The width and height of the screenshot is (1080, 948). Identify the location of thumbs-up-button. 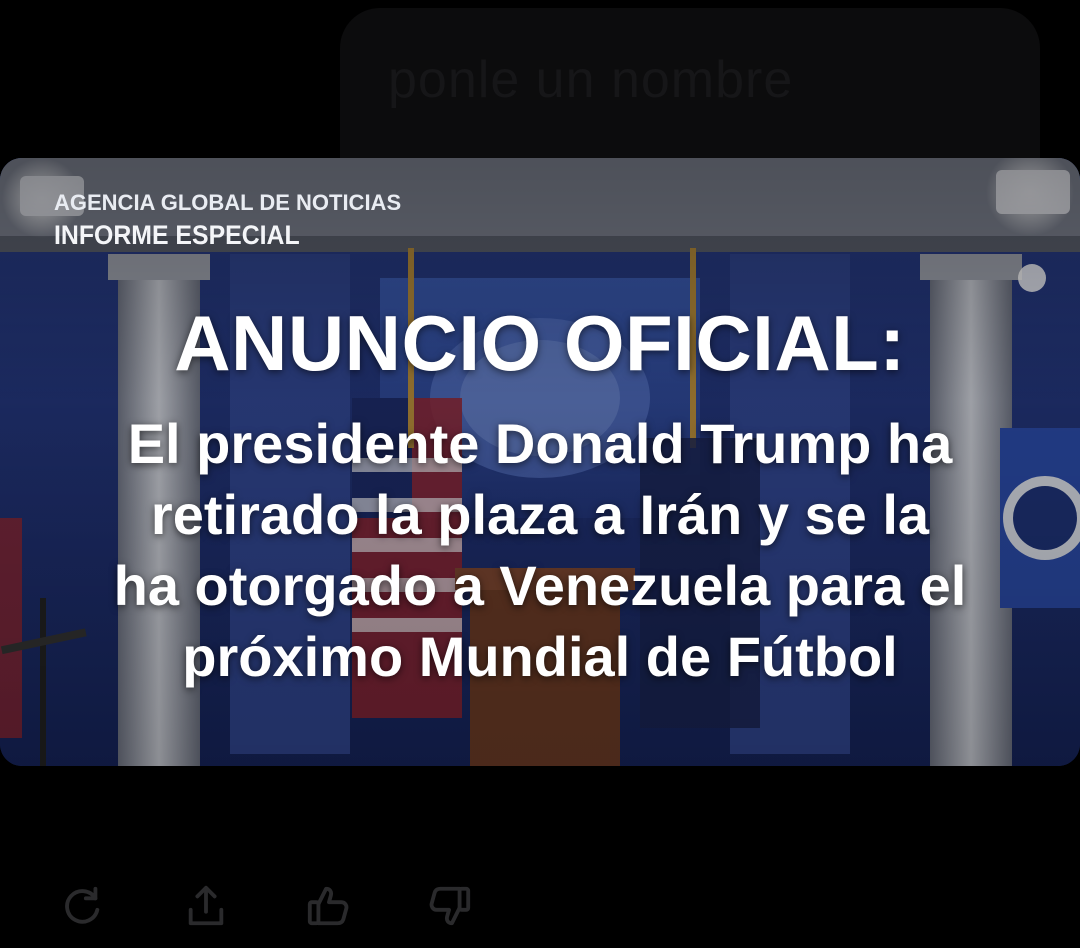
(328, 906).